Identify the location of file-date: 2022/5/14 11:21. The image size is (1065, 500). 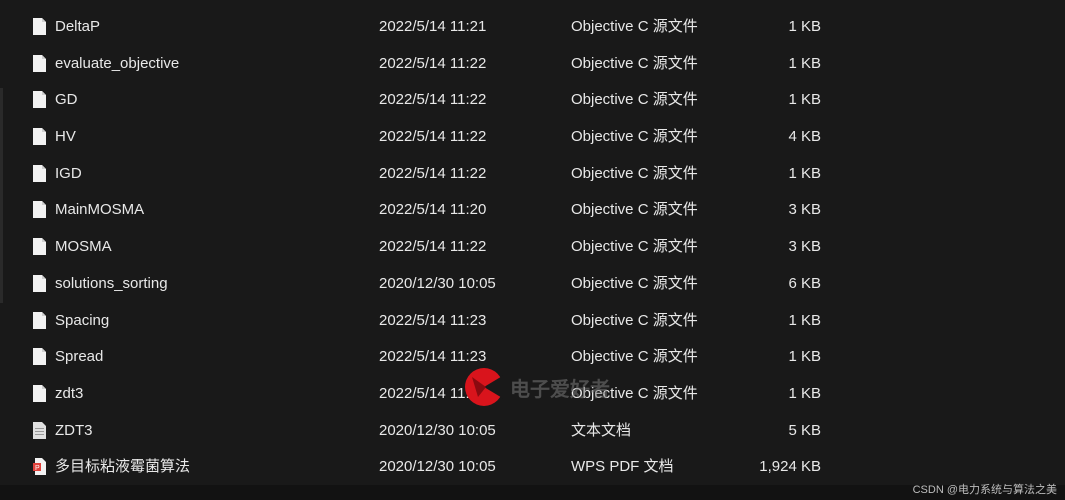
(433, 26).